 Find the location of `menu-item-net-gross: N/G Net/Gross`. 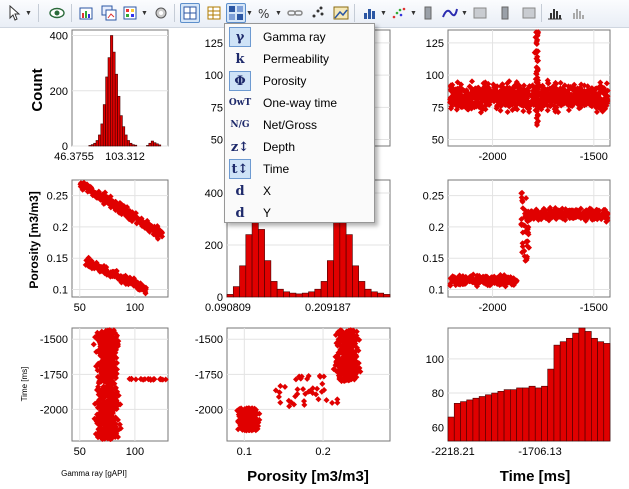

menu-item-net-gross: N/G Net/Gross is located at coordinates (300, 125).